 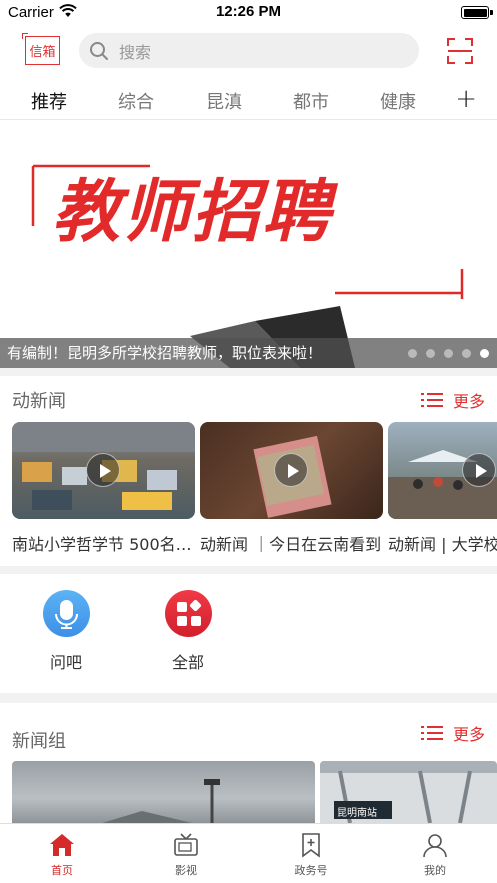 What do you see at coordinates (135, 52) in the screenshot?
I see `search-placeholder: 搜索` at bounding box center [135, 52].